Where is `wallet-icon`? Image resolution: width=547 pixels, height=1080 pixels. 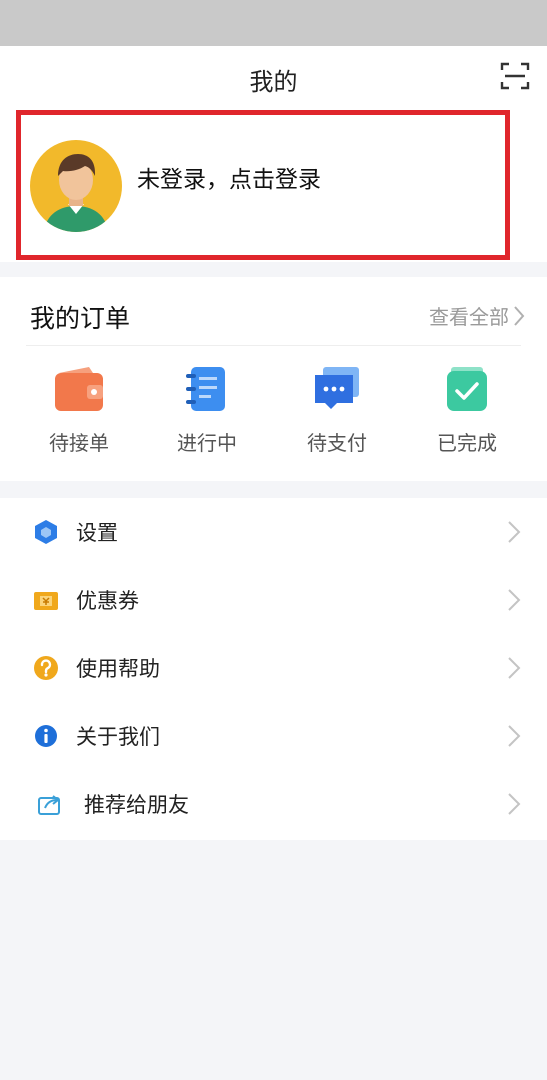
wallet-icon is located at coordinates (79, 389).